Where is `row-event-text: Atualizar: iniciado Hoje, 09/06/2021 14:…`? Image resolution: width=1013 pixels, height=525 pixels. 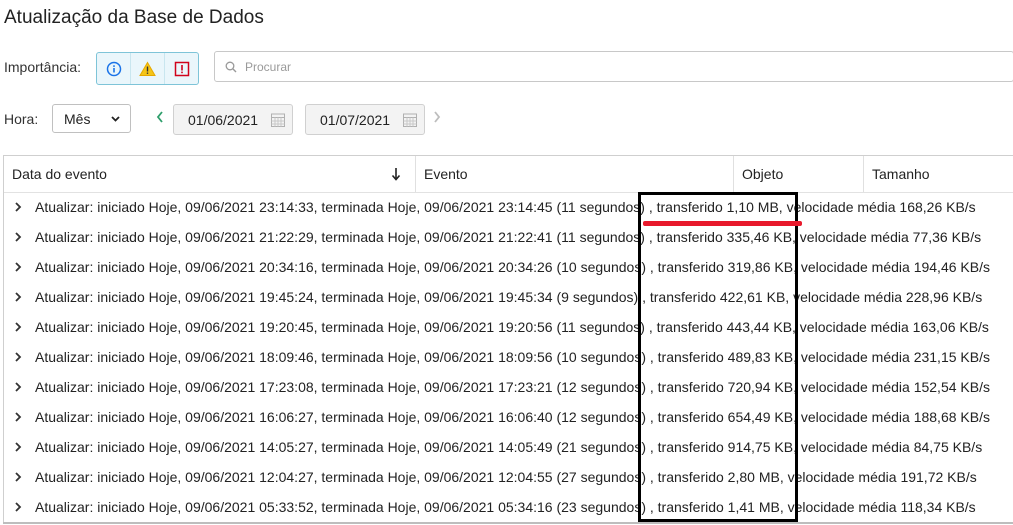 row-event-text: Atualizar: iniciado Hoje, 09/06/2021 14:… is located at coordinates (509, 447).